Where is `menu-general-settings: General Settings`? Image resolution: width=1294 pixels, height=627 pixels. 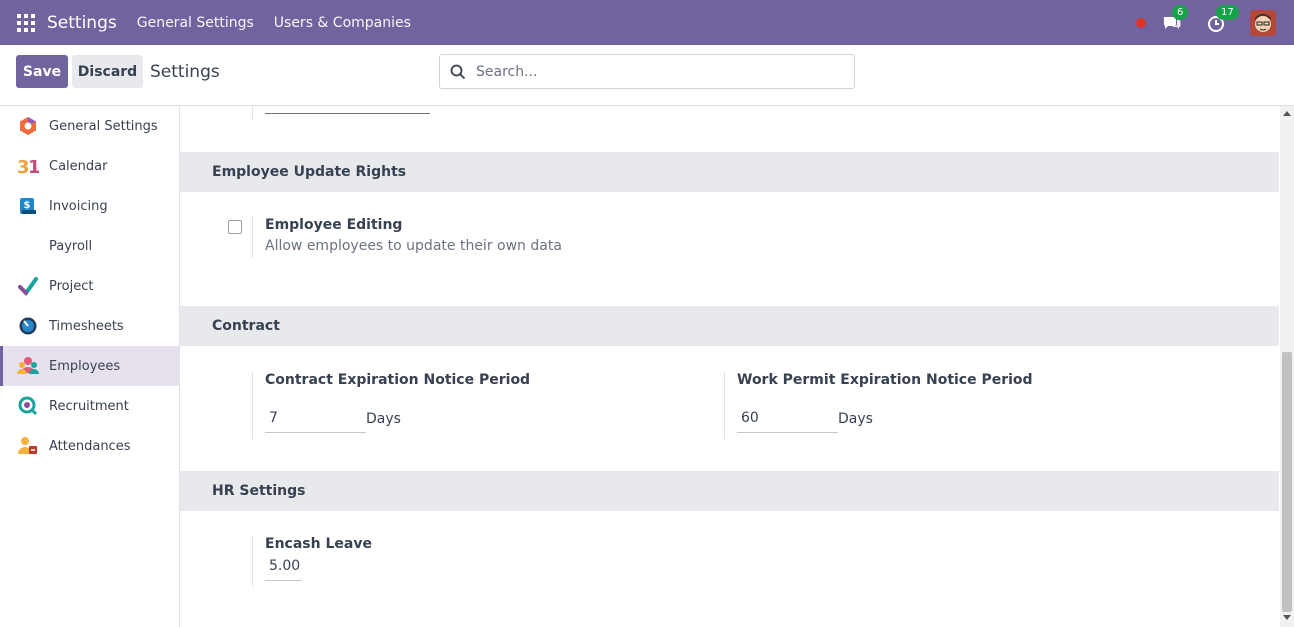
menu-general-settings: General Settings is located at coordinates (195, 23).